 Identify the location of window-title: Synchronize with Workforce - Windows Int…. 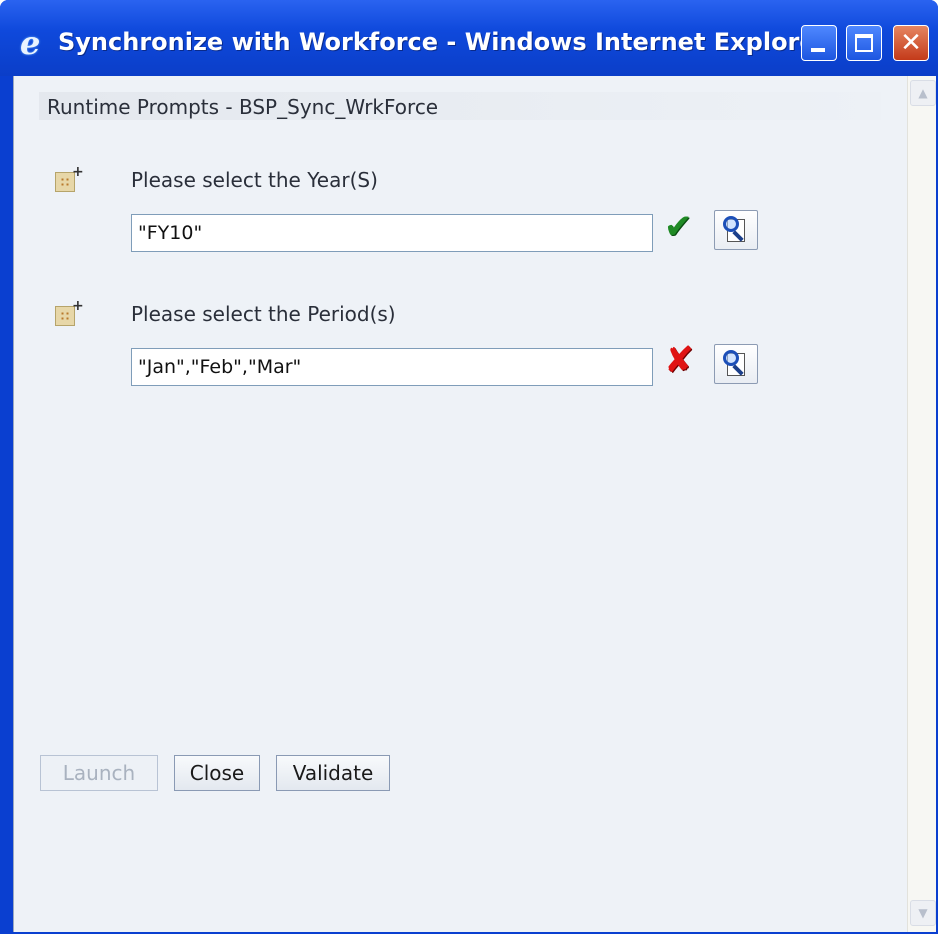
(443, 42).